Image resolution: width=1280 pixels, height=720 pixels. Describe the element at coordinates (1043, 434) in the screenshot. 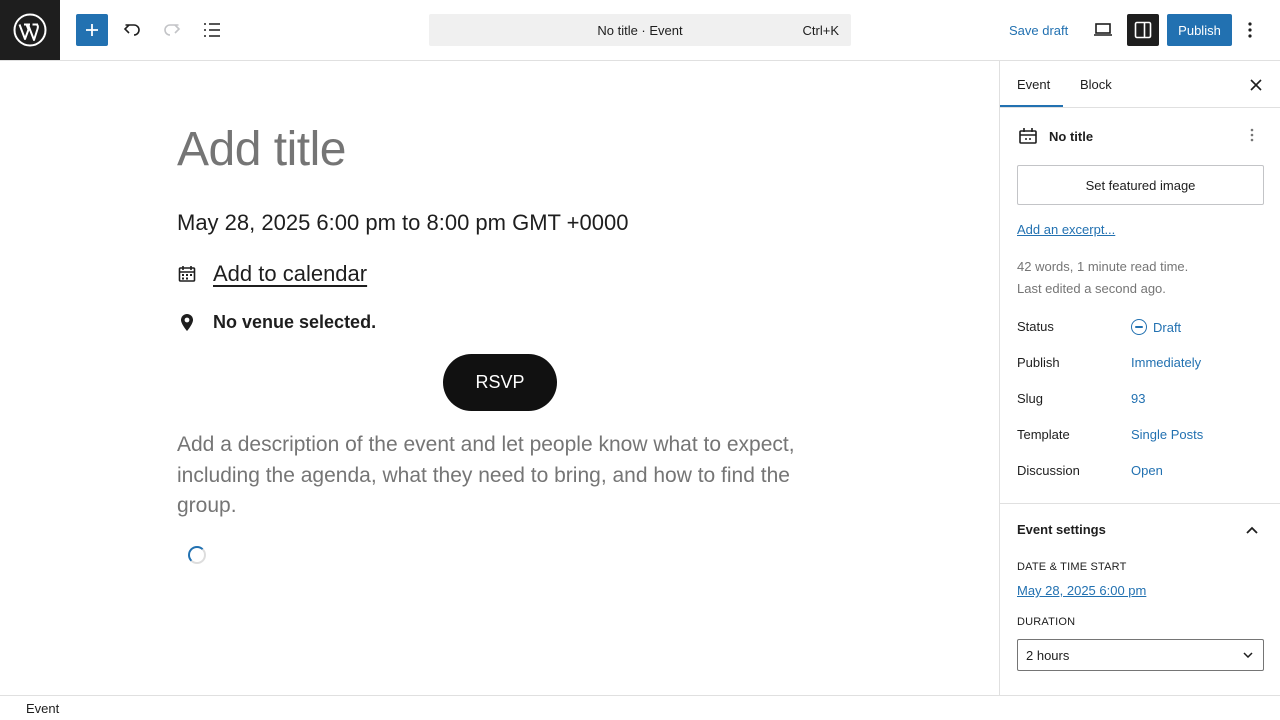

I see `template-label: Template` at that location.